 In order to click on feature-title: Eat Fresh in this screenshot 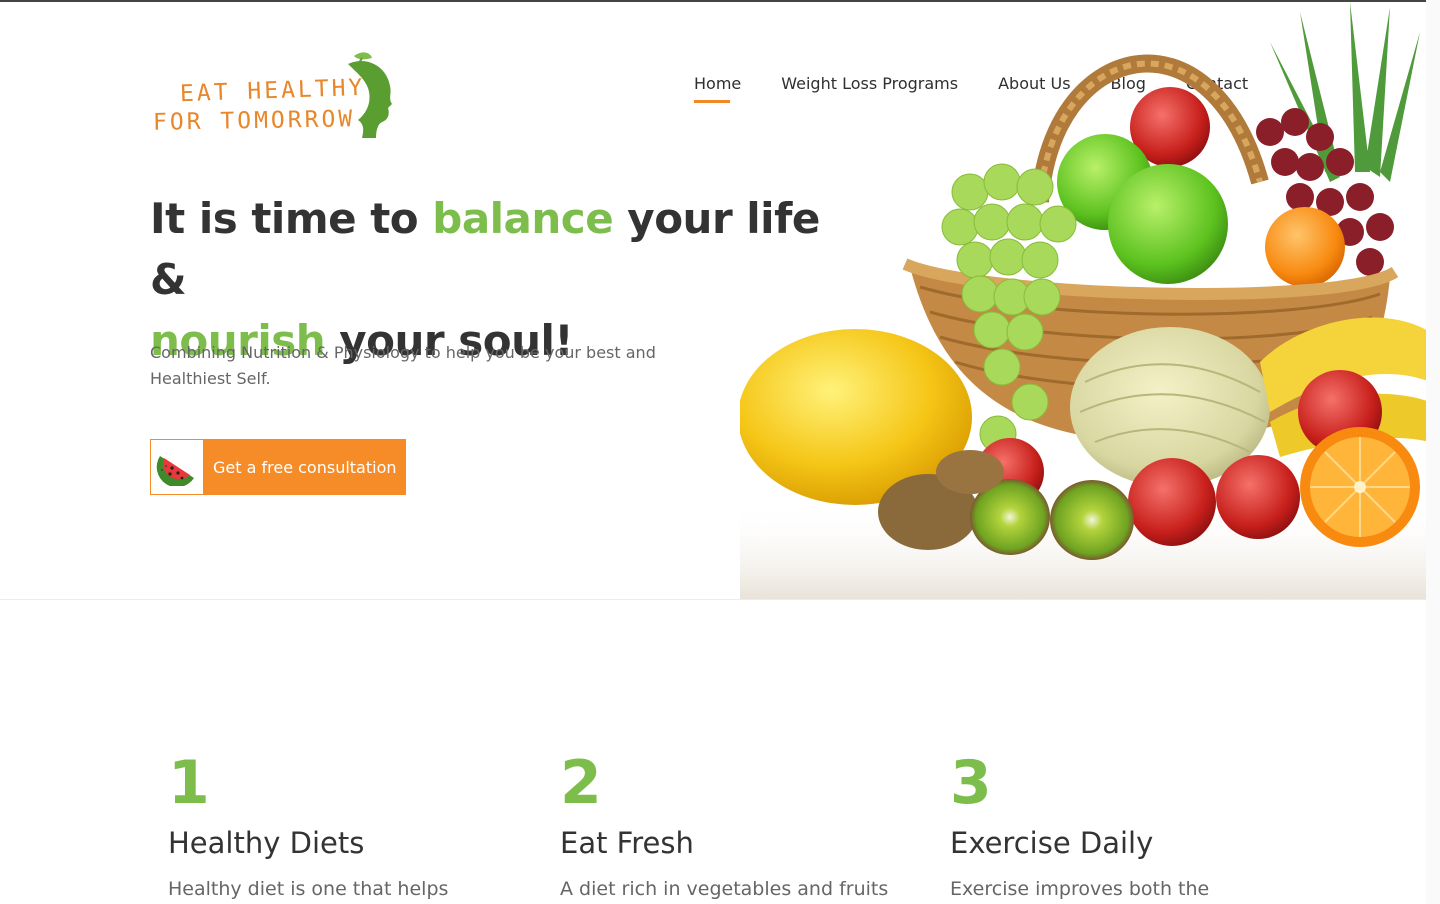, I will do `click(627, 843)`.